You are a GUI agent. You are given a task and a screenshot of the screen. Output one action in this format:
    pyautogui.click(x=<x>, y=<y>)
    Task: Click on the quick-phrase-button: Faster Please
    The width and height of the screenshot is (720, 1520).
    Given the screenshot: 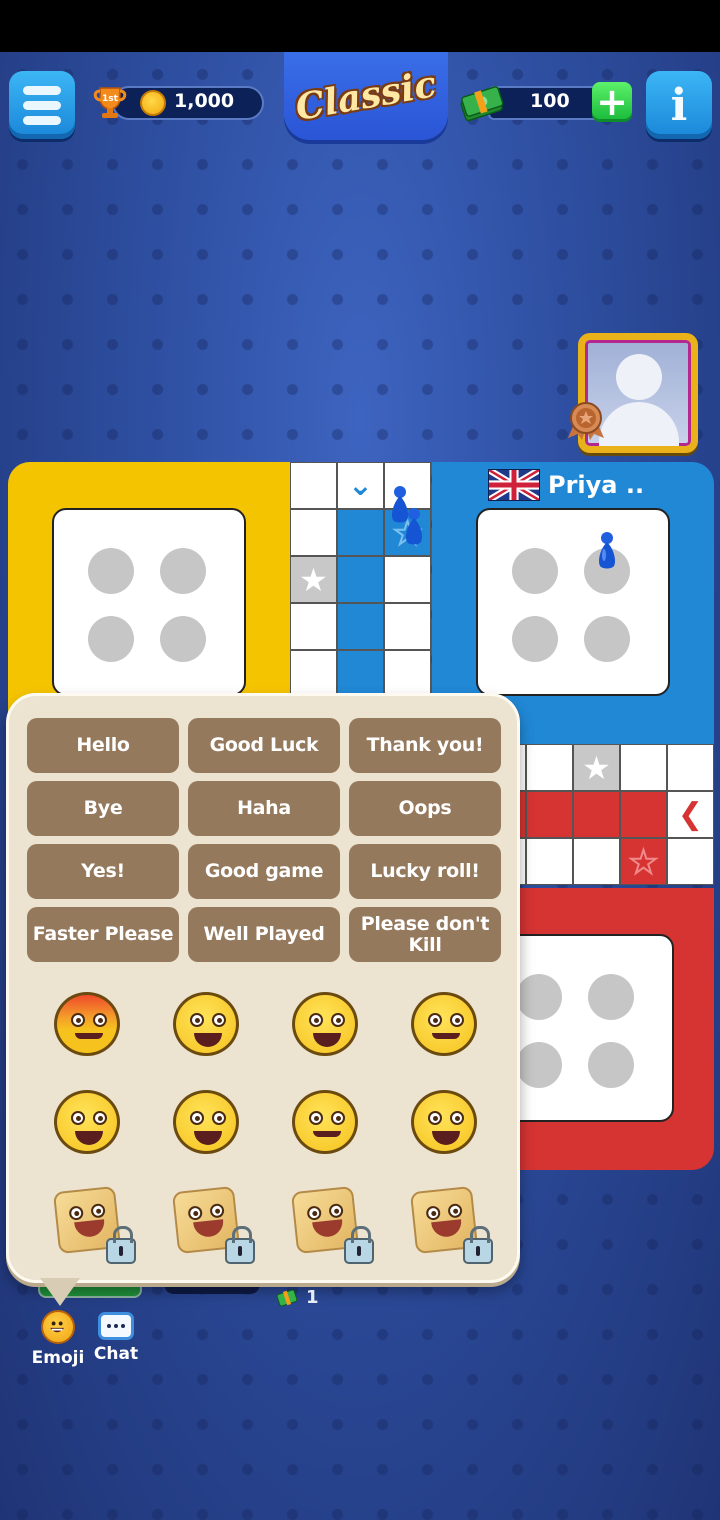 What is the action you would take?
    pyautogui.click(x=103, y=934)
    